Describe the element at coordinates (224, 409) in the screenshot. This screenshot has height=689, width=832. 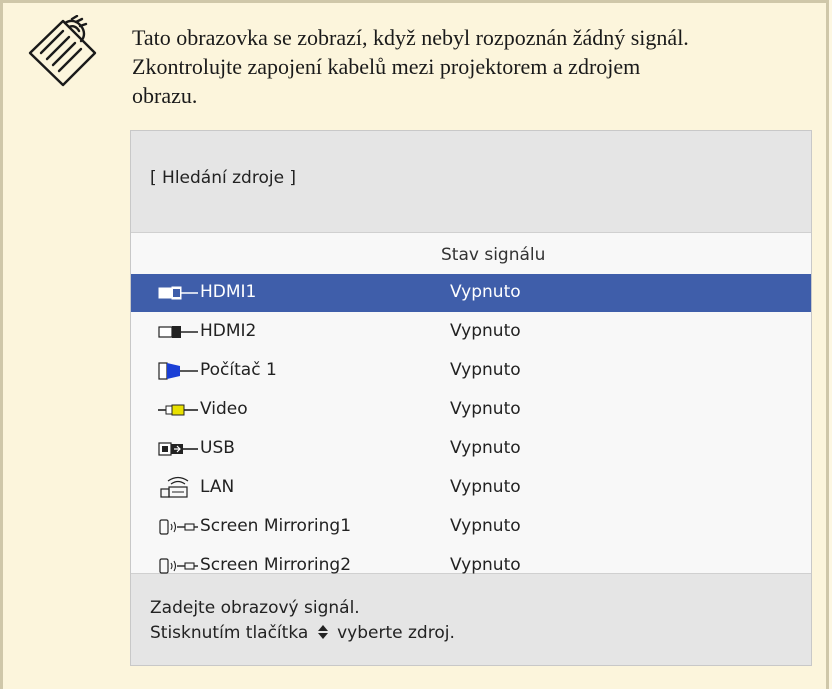
I see `source-name: Video` at that location.